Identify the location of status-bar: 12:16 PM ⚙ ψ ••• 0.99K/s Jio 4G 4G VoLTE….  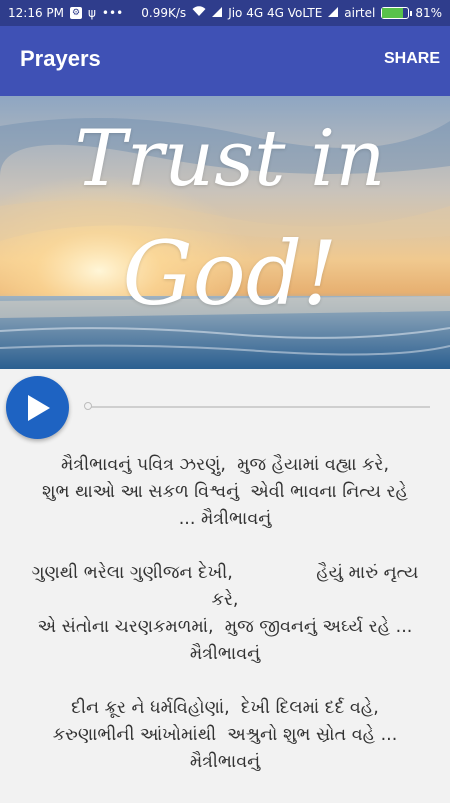
(225, 13).